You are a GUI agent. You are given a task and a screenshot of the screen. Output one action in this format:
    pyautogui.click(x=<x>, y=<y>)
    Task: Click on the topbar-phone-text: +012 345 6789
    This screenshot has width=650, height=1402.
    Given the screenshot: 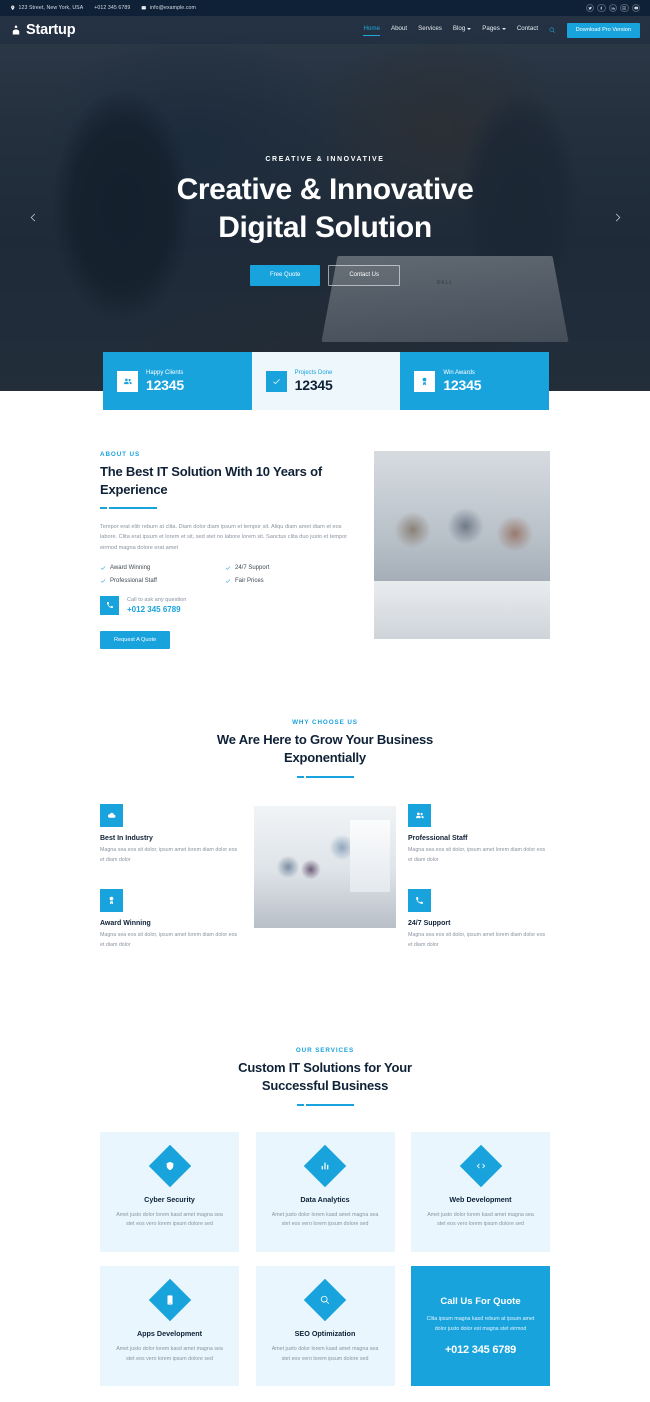 What is the action you would take?
    pyautogui.click(x=112, y=8)
    